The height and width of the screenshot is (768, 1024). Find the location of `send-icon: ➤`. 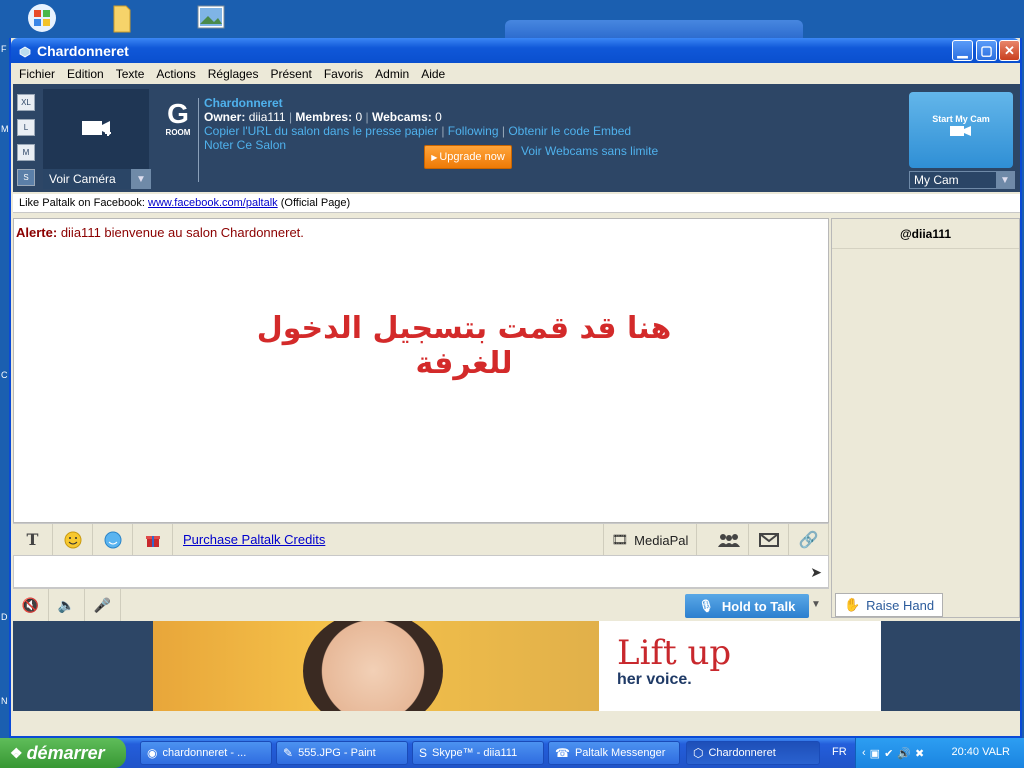

send-icon: ➤ is located at coordinates (816, 572).